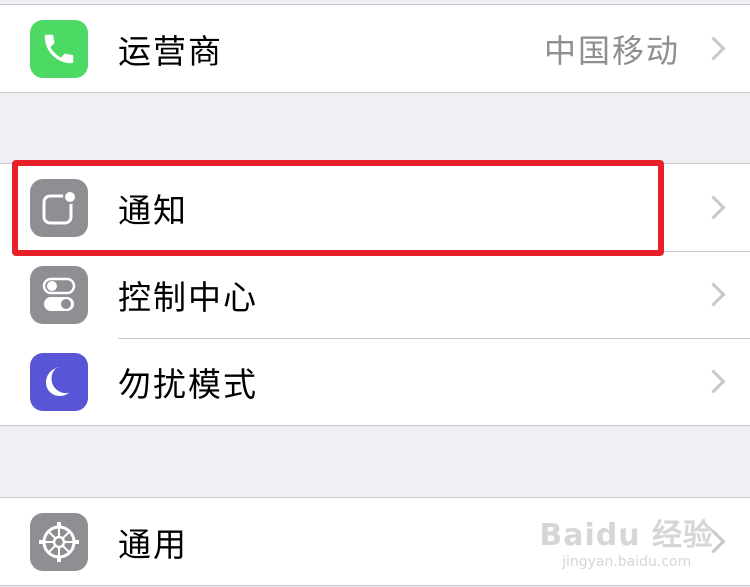 This screenshot has height=587, width=750. What do you see at coordinates (59, 381) in the screenshot?
I see `moon-icon` at bounding box center [59, 381].